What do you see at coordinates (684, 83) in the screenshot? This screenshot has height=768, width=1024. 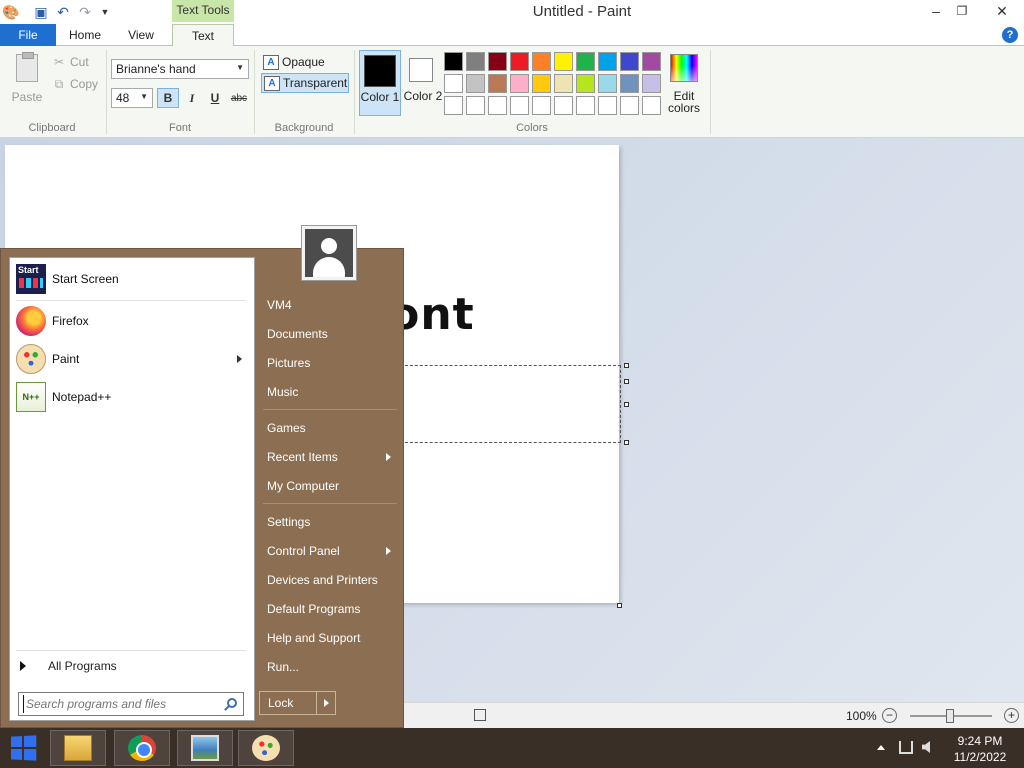 I see `edit-colors-button: Edit colors` at bounding box center [684, 83].